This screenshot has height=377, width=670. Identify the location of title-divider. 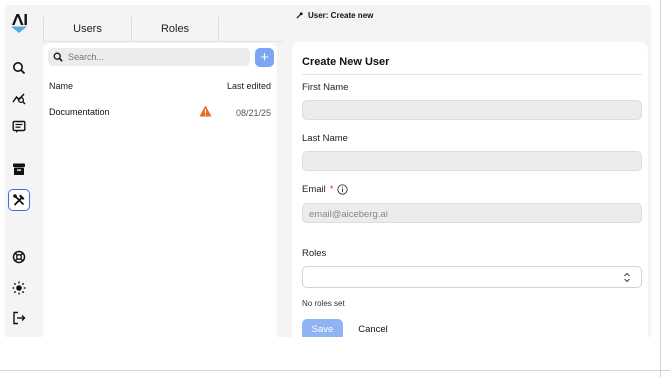
(472, 74).